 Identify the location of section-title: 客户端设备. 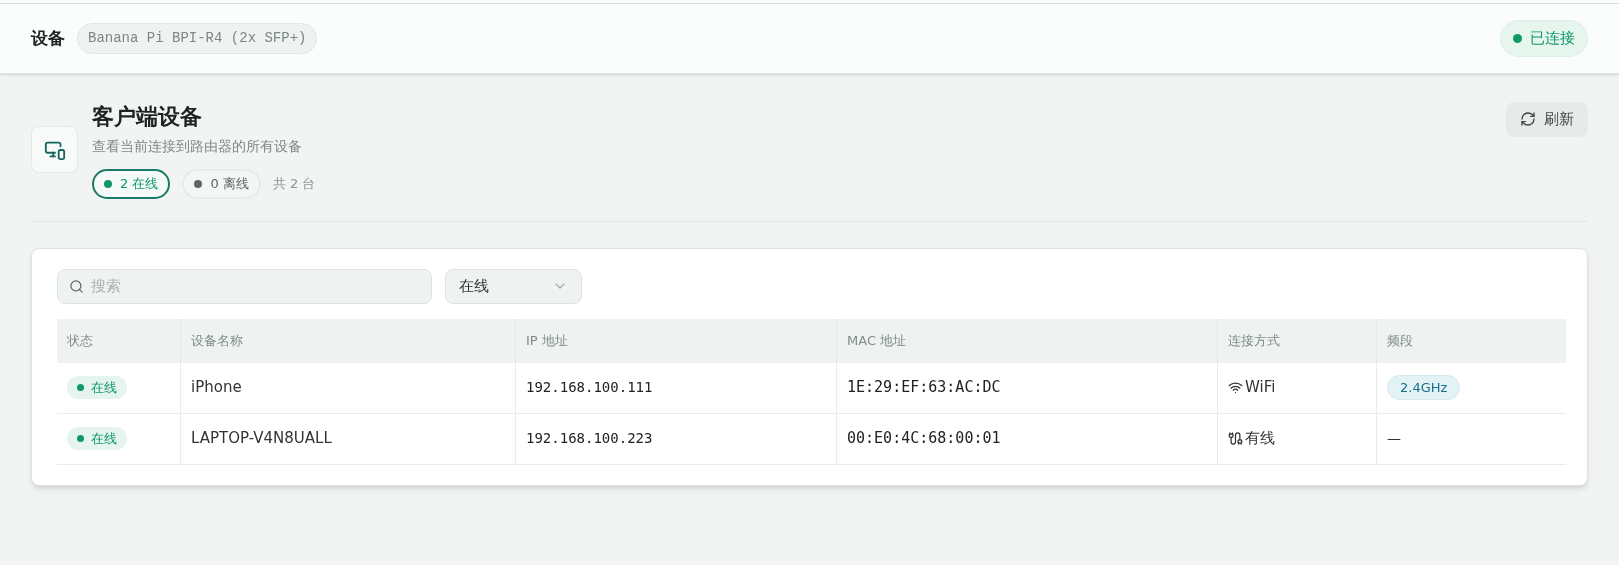
(147, 117).